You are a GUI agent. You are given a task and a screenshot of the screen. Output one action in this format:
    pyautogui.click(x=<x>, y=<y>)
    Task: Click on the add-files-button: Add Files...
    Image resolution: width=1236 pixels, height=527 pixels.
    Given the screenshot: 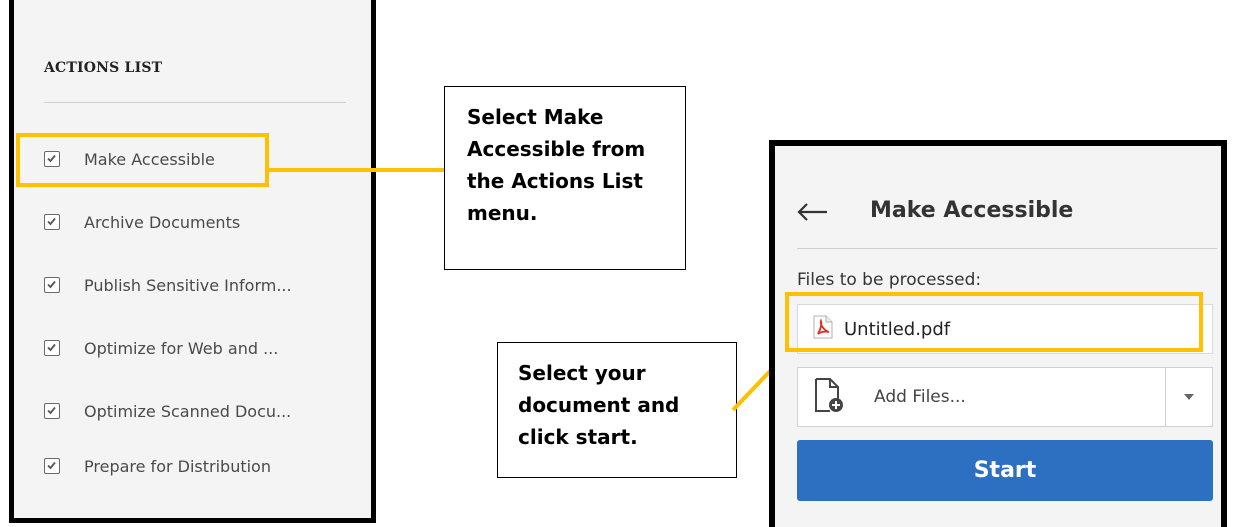 What is the action you would take?
    pyautogui.click(x=1005, y=397)
    